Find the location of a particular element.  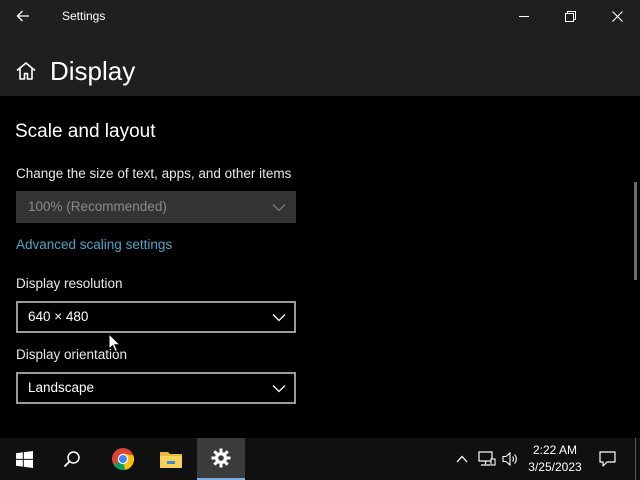

scale-value: 100% (Recommended) is located at coordinates (97, 206).